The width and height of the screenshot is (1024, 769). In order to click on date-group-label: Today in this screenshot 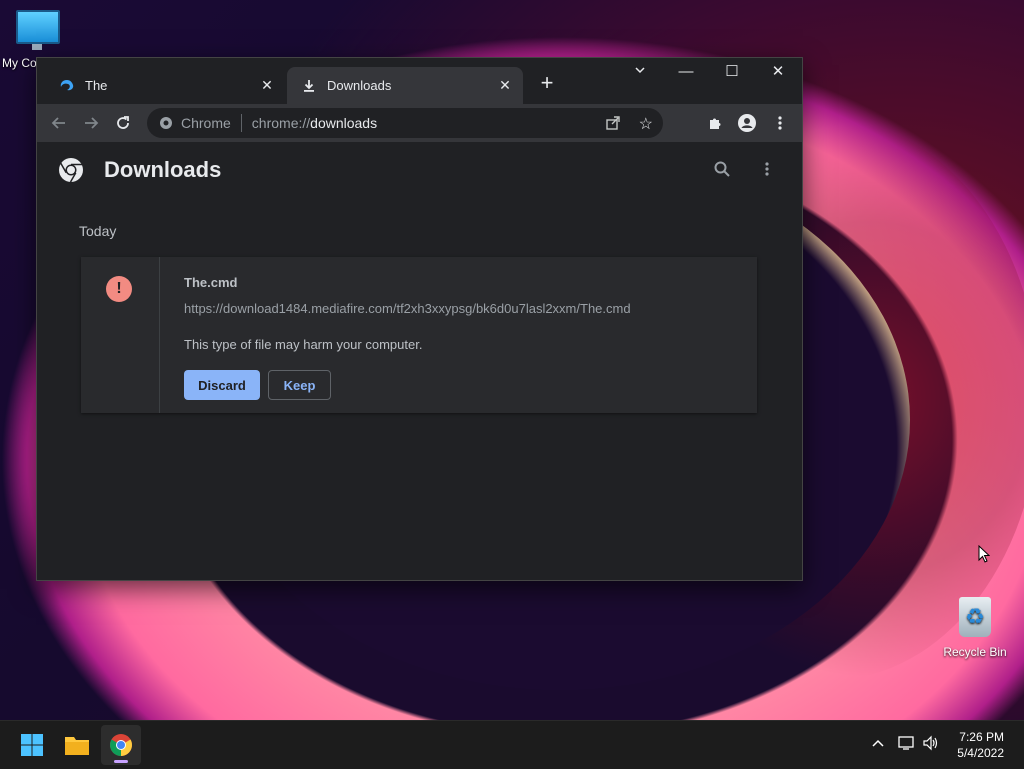, I will do `click(98, 231)`.